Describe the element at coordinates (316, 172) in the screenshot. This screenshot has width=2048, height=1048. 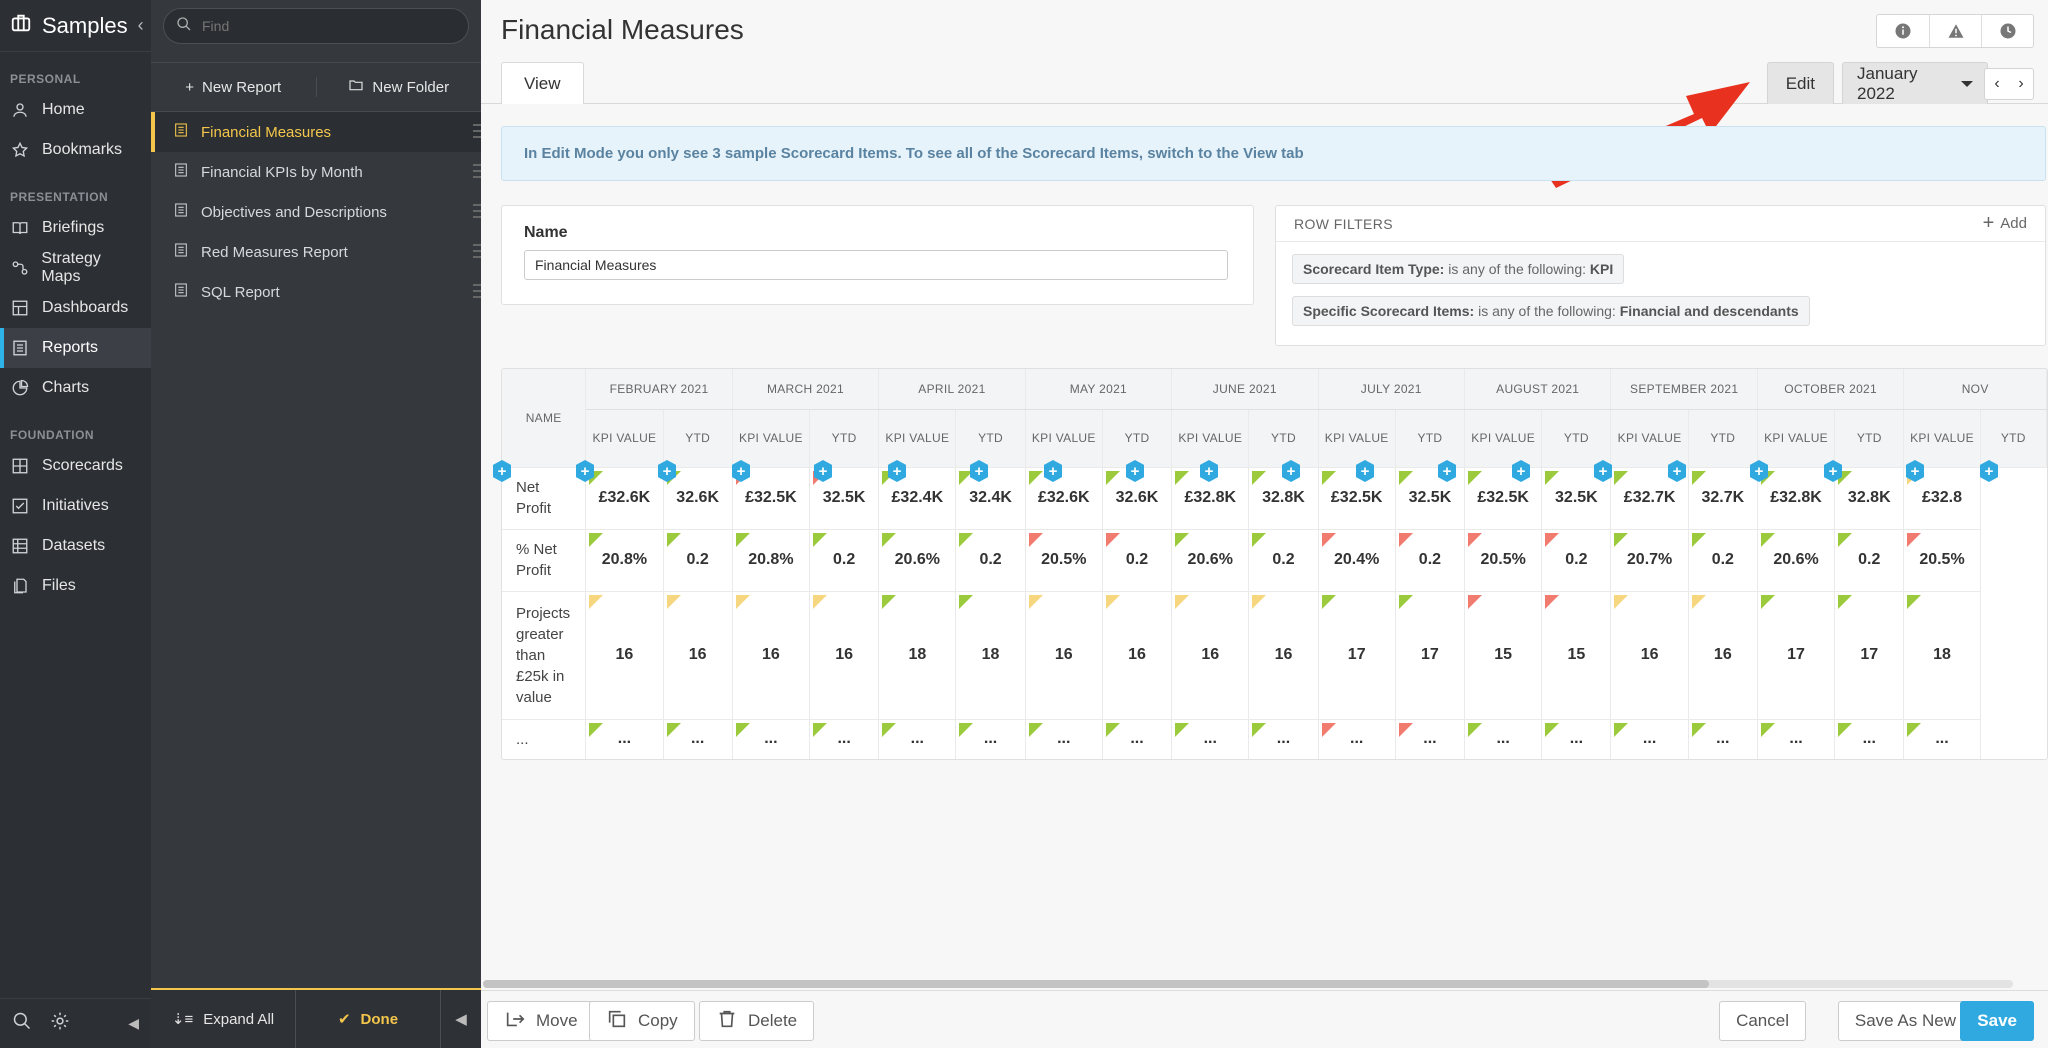
I see `report-list-item: Financial KPIs by Month` at that location.